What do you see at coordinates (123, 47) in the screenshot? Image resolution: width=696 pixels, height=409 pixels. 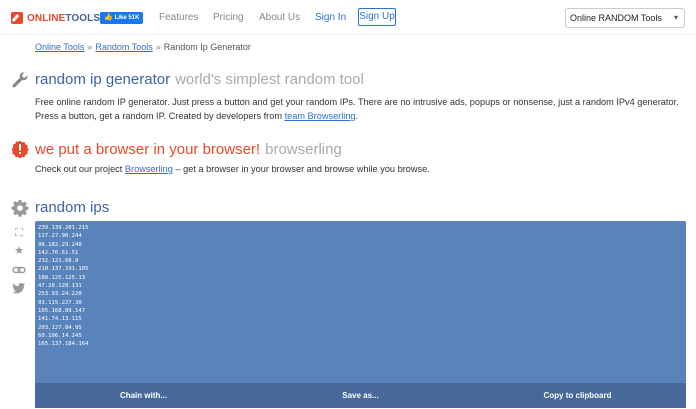 I see `breadcrumb-random-tools: Random Tools` at bounding box center [123, 47].